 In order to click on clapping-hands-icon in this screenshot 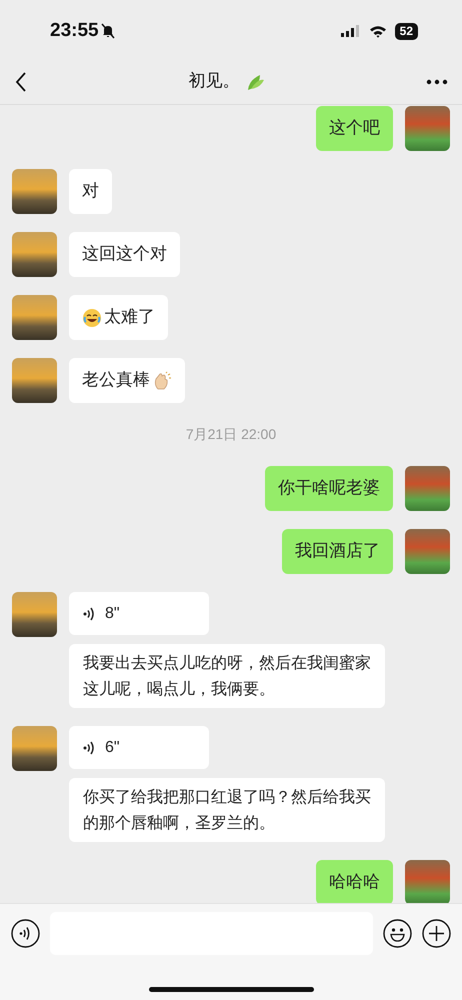, I will do `click(162, 380)`.